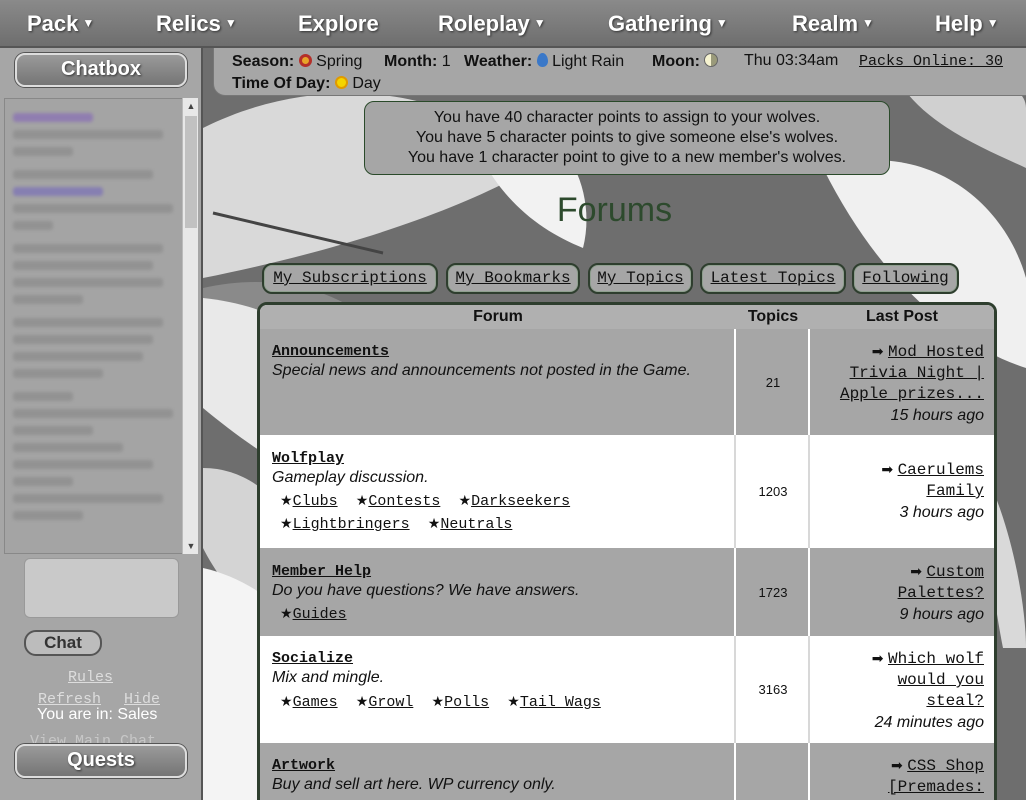 The width and height of the screenshot is (1026, 800). I want to click on last-post-link: CSS Shop, so click(945, 766).